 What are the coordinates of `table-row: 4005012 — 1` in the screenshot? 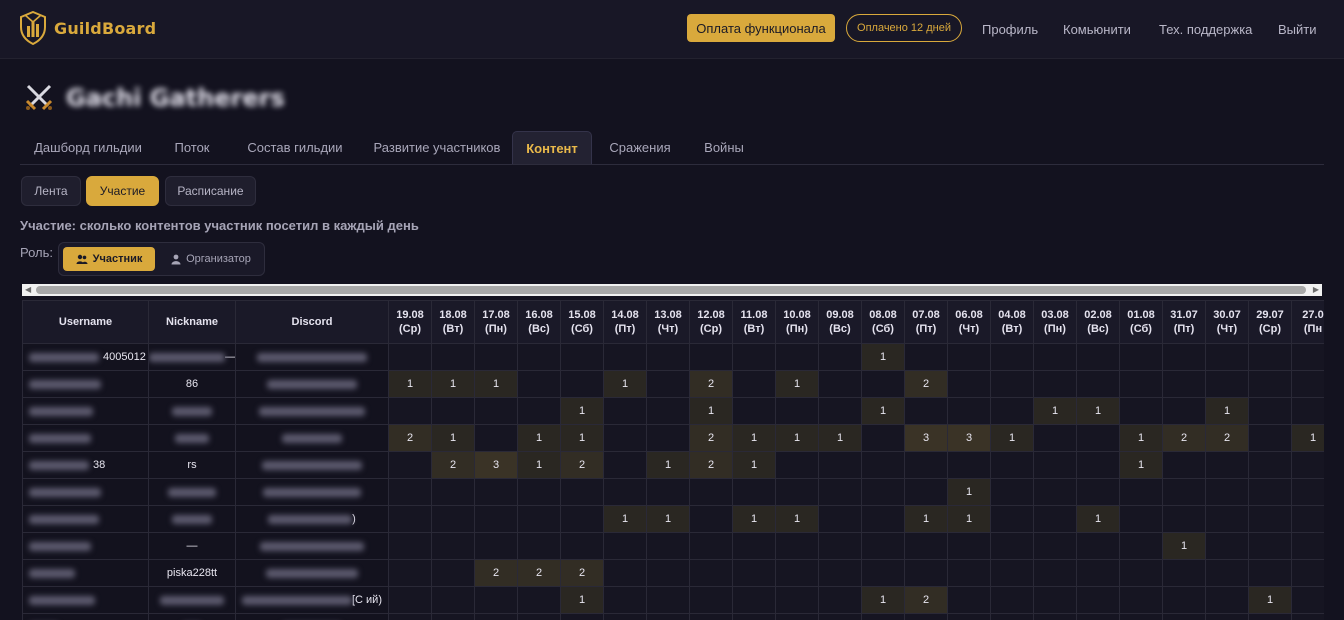 It's located at (673, 357).